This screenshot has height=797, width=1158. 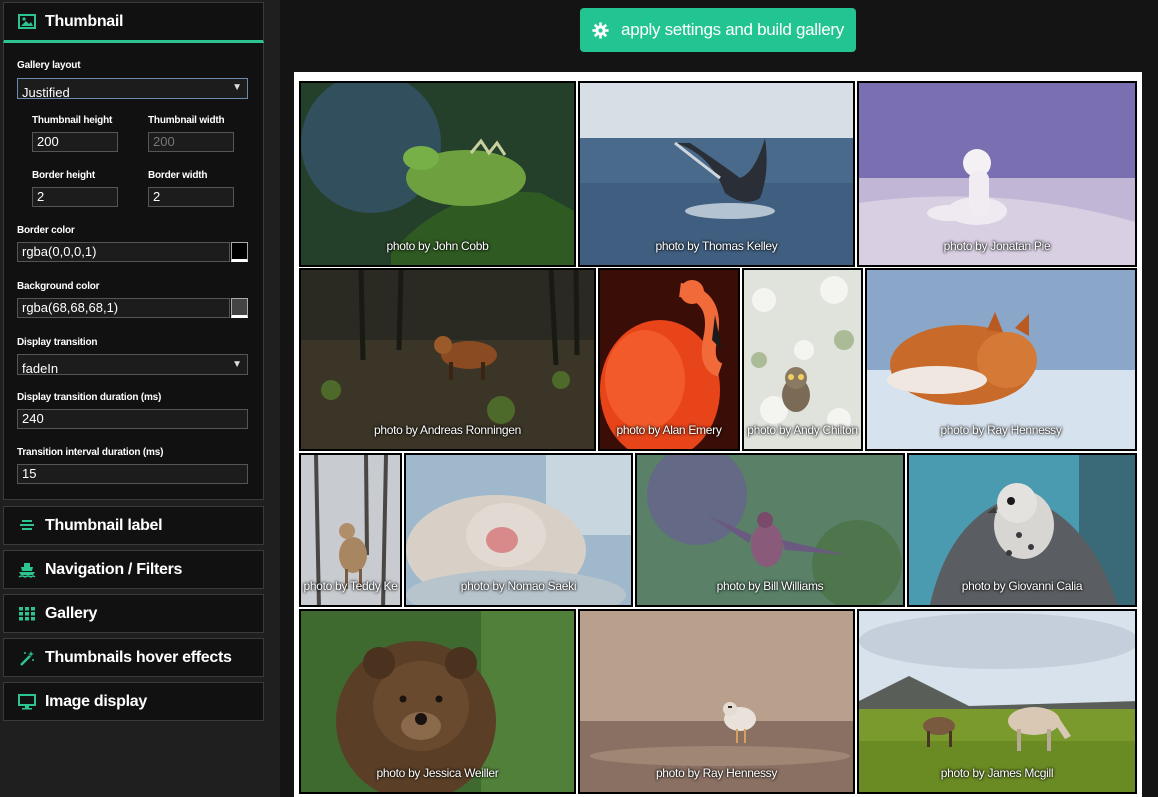 I want to click on gallery-thumbnail: photo by Jessica Weiller, so click(x=437, y=701).